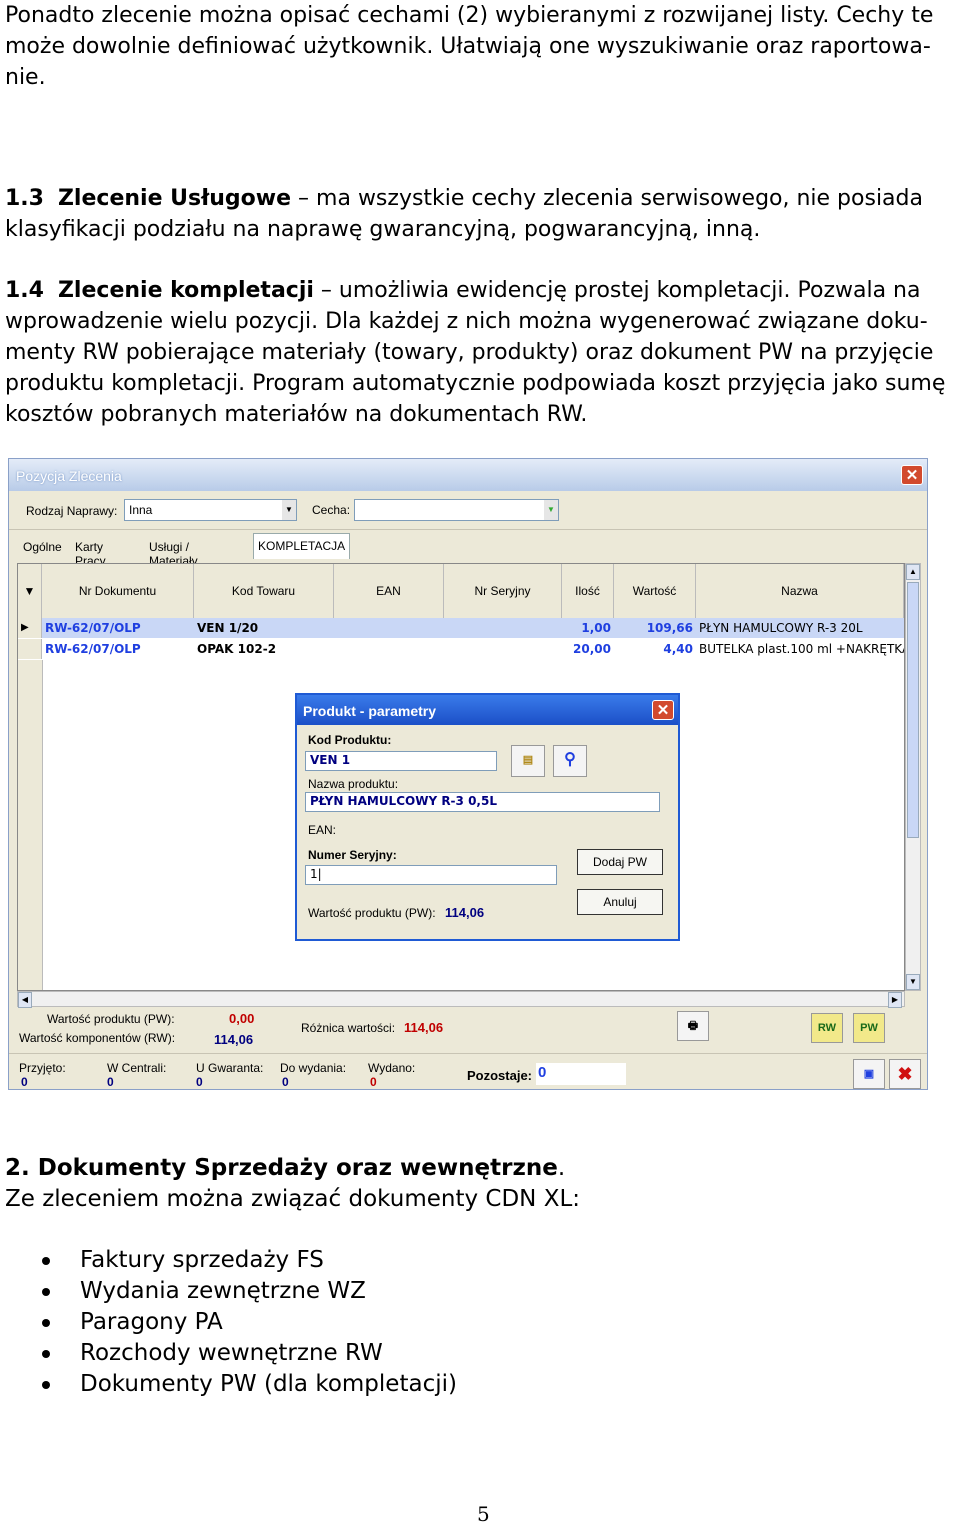 This screenshot has height=1526, width=960. What do you see at coordinates (401, 761) in the screenshot?
I see `kod-produktu-field: VEN 1` at bounding box center [401, 761].